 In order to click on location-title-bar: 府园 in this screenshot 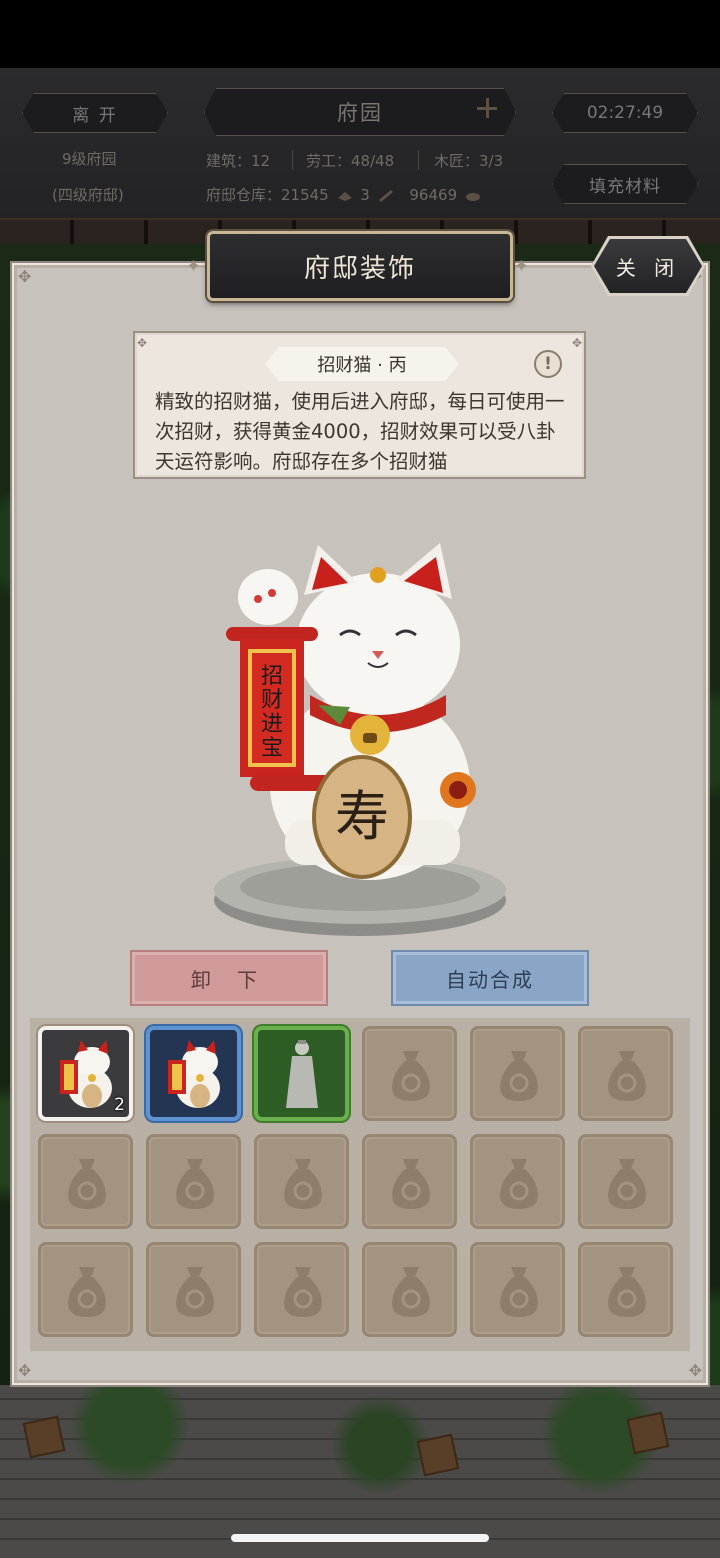, I will do `click(360, 112)`.